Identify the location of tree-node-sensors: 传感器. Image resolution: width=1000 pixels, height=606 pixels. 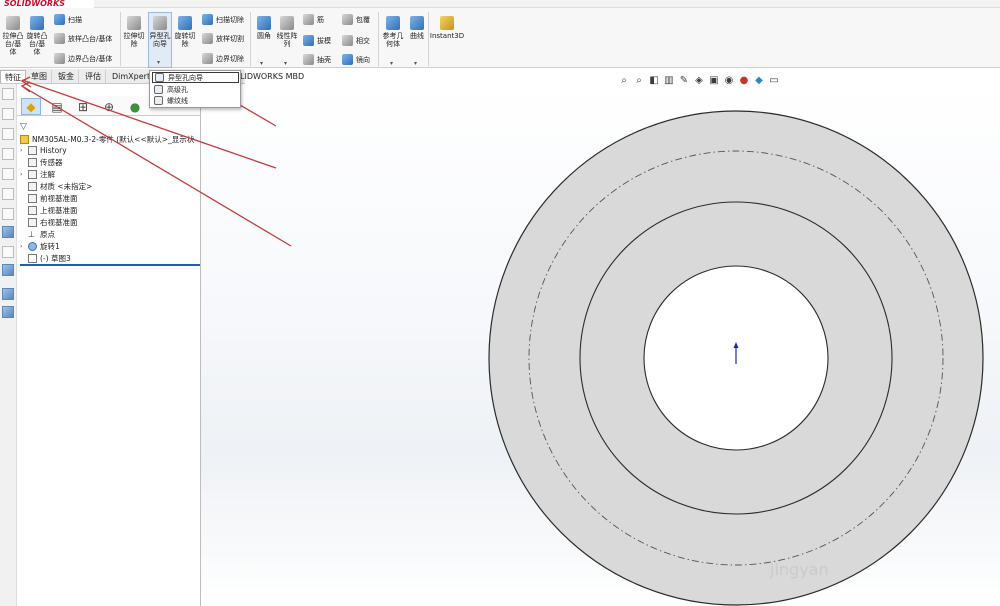
(45, 162).